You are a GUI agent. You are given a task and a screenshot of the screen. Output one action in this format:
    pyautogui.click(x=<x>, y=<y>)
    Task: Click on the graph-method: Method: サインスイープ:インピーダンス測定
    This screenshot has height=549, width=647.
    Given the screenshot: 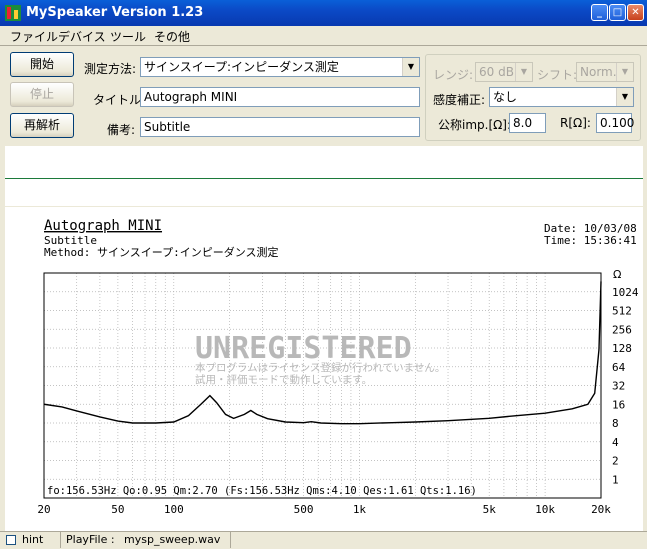 What is the action you would take?
    pyautogui.click(x=161, y=252)
    